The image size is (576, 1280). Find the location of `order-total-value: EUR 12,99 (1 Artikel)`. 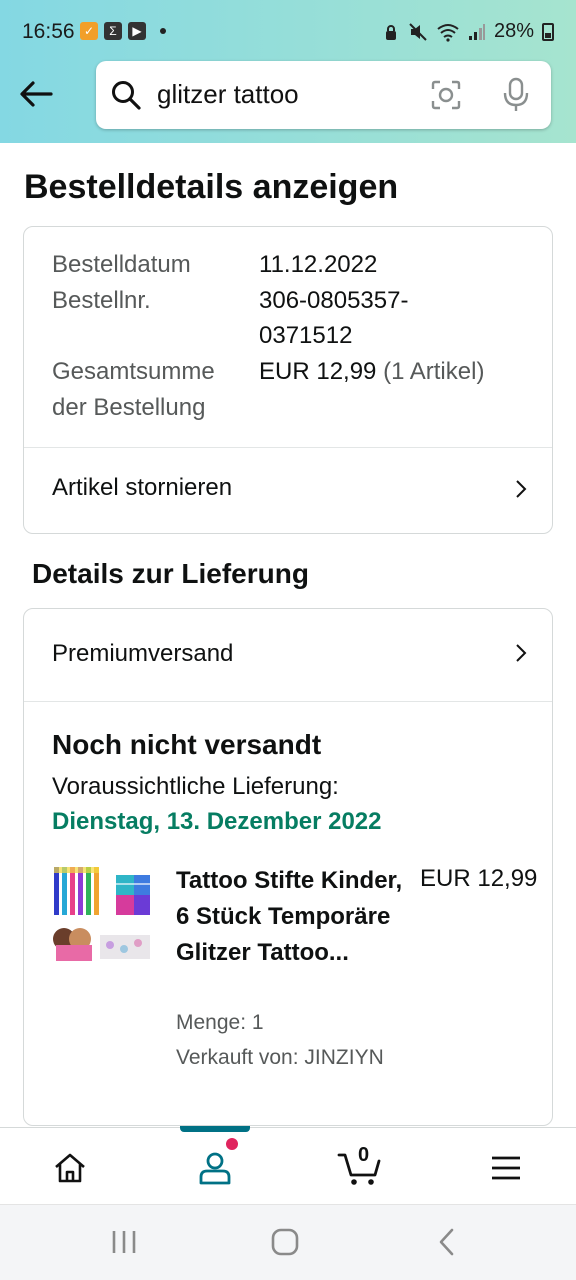

order-total-value: EUR 12,99 (1 Artikel) is located at coordinates (371, 372).